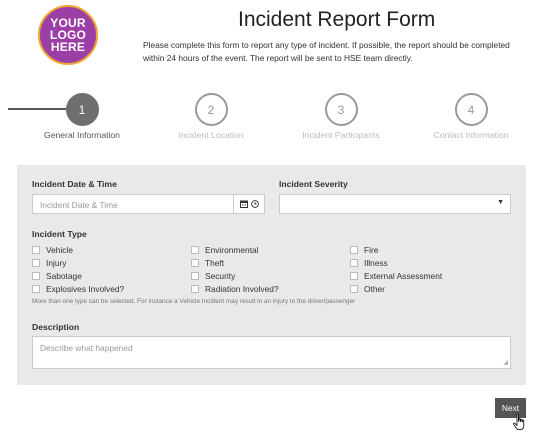 The width and height of the screenshot is (543, 432). I want to click on checkbox-label: Radiation Involved?, so click(242, 289).